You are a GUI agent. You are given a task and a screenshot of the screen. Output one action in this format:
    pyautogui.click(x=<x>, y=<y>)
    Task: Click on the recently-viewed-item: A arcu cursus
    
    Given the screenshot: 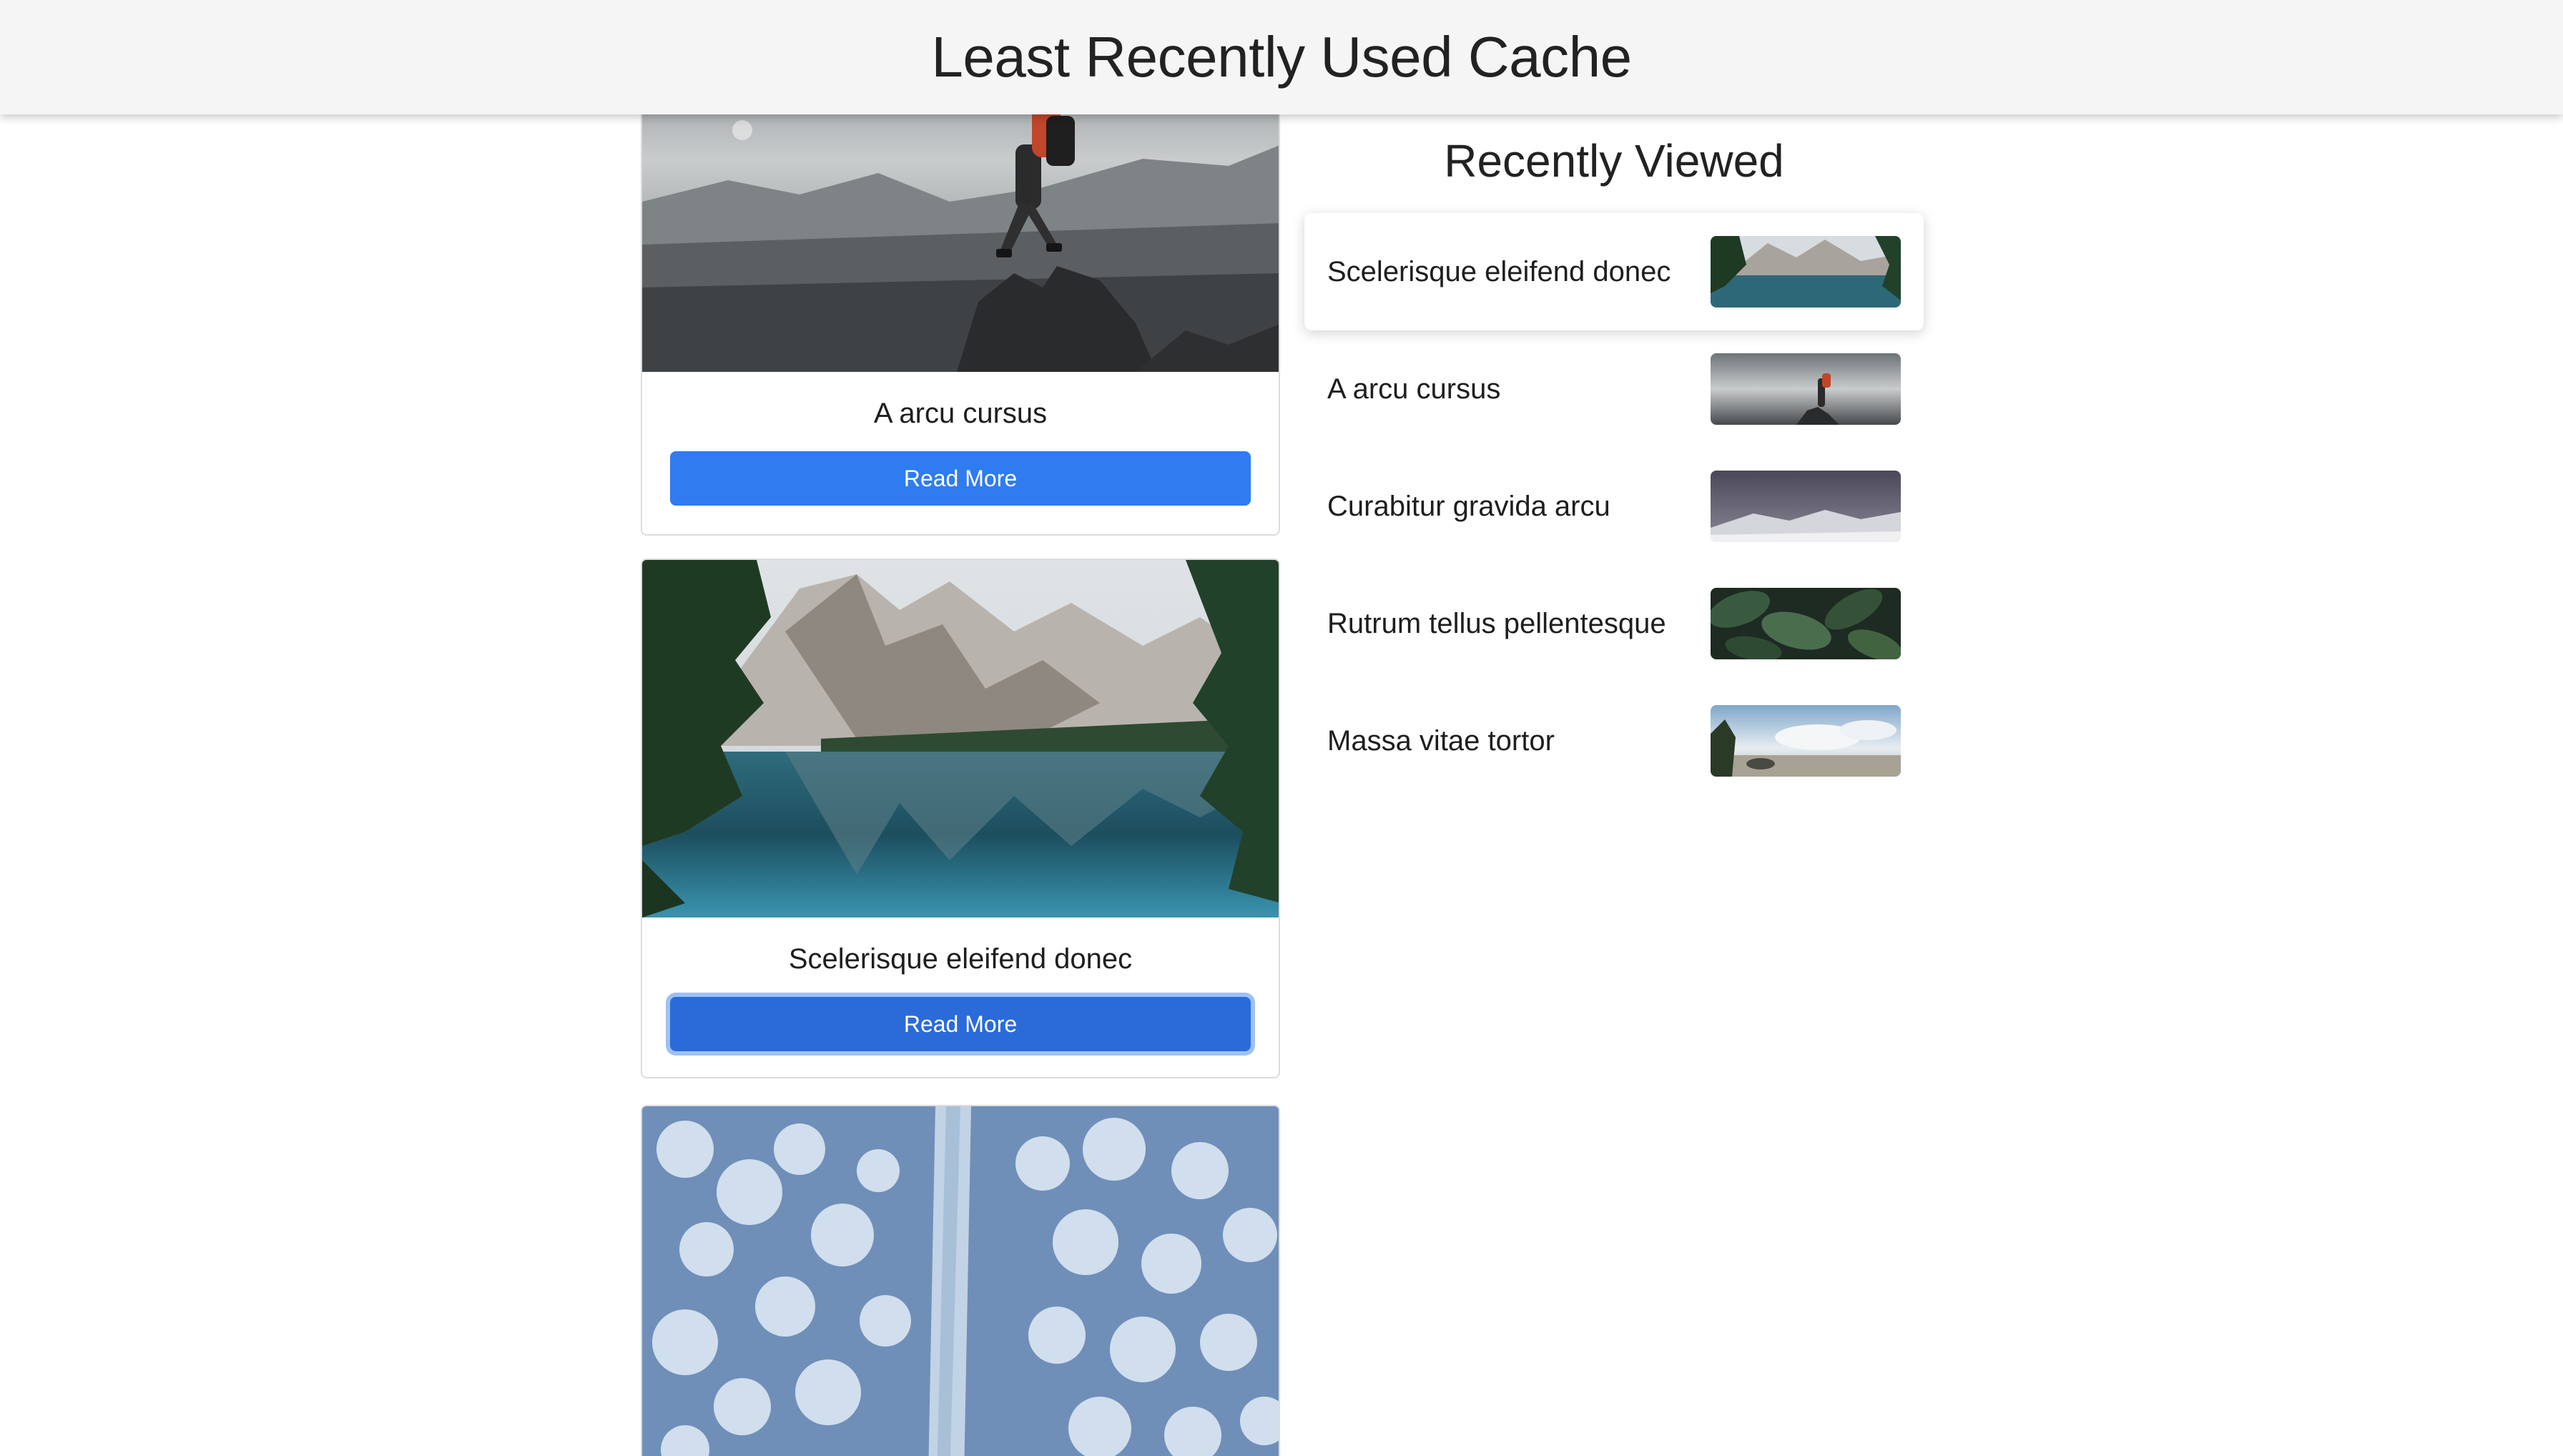 What is the action you would take?
    pyautogui.click(x=1614, y=389)
    